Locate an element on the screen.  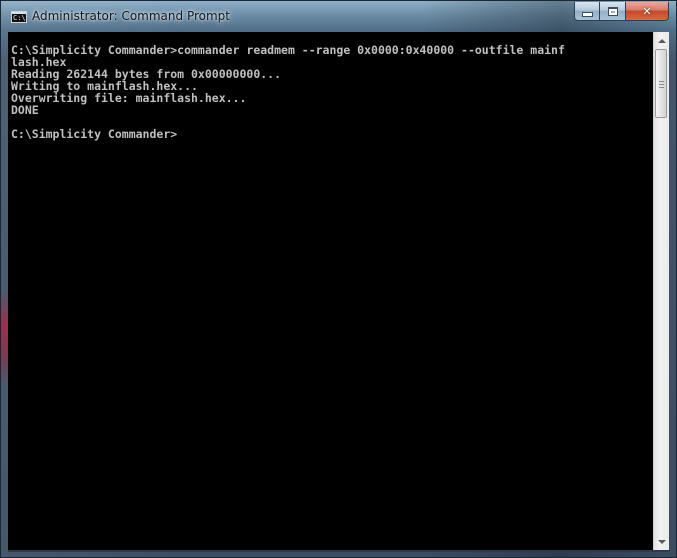
caption-buttons: ✕ is located at coordinates (621, 11).